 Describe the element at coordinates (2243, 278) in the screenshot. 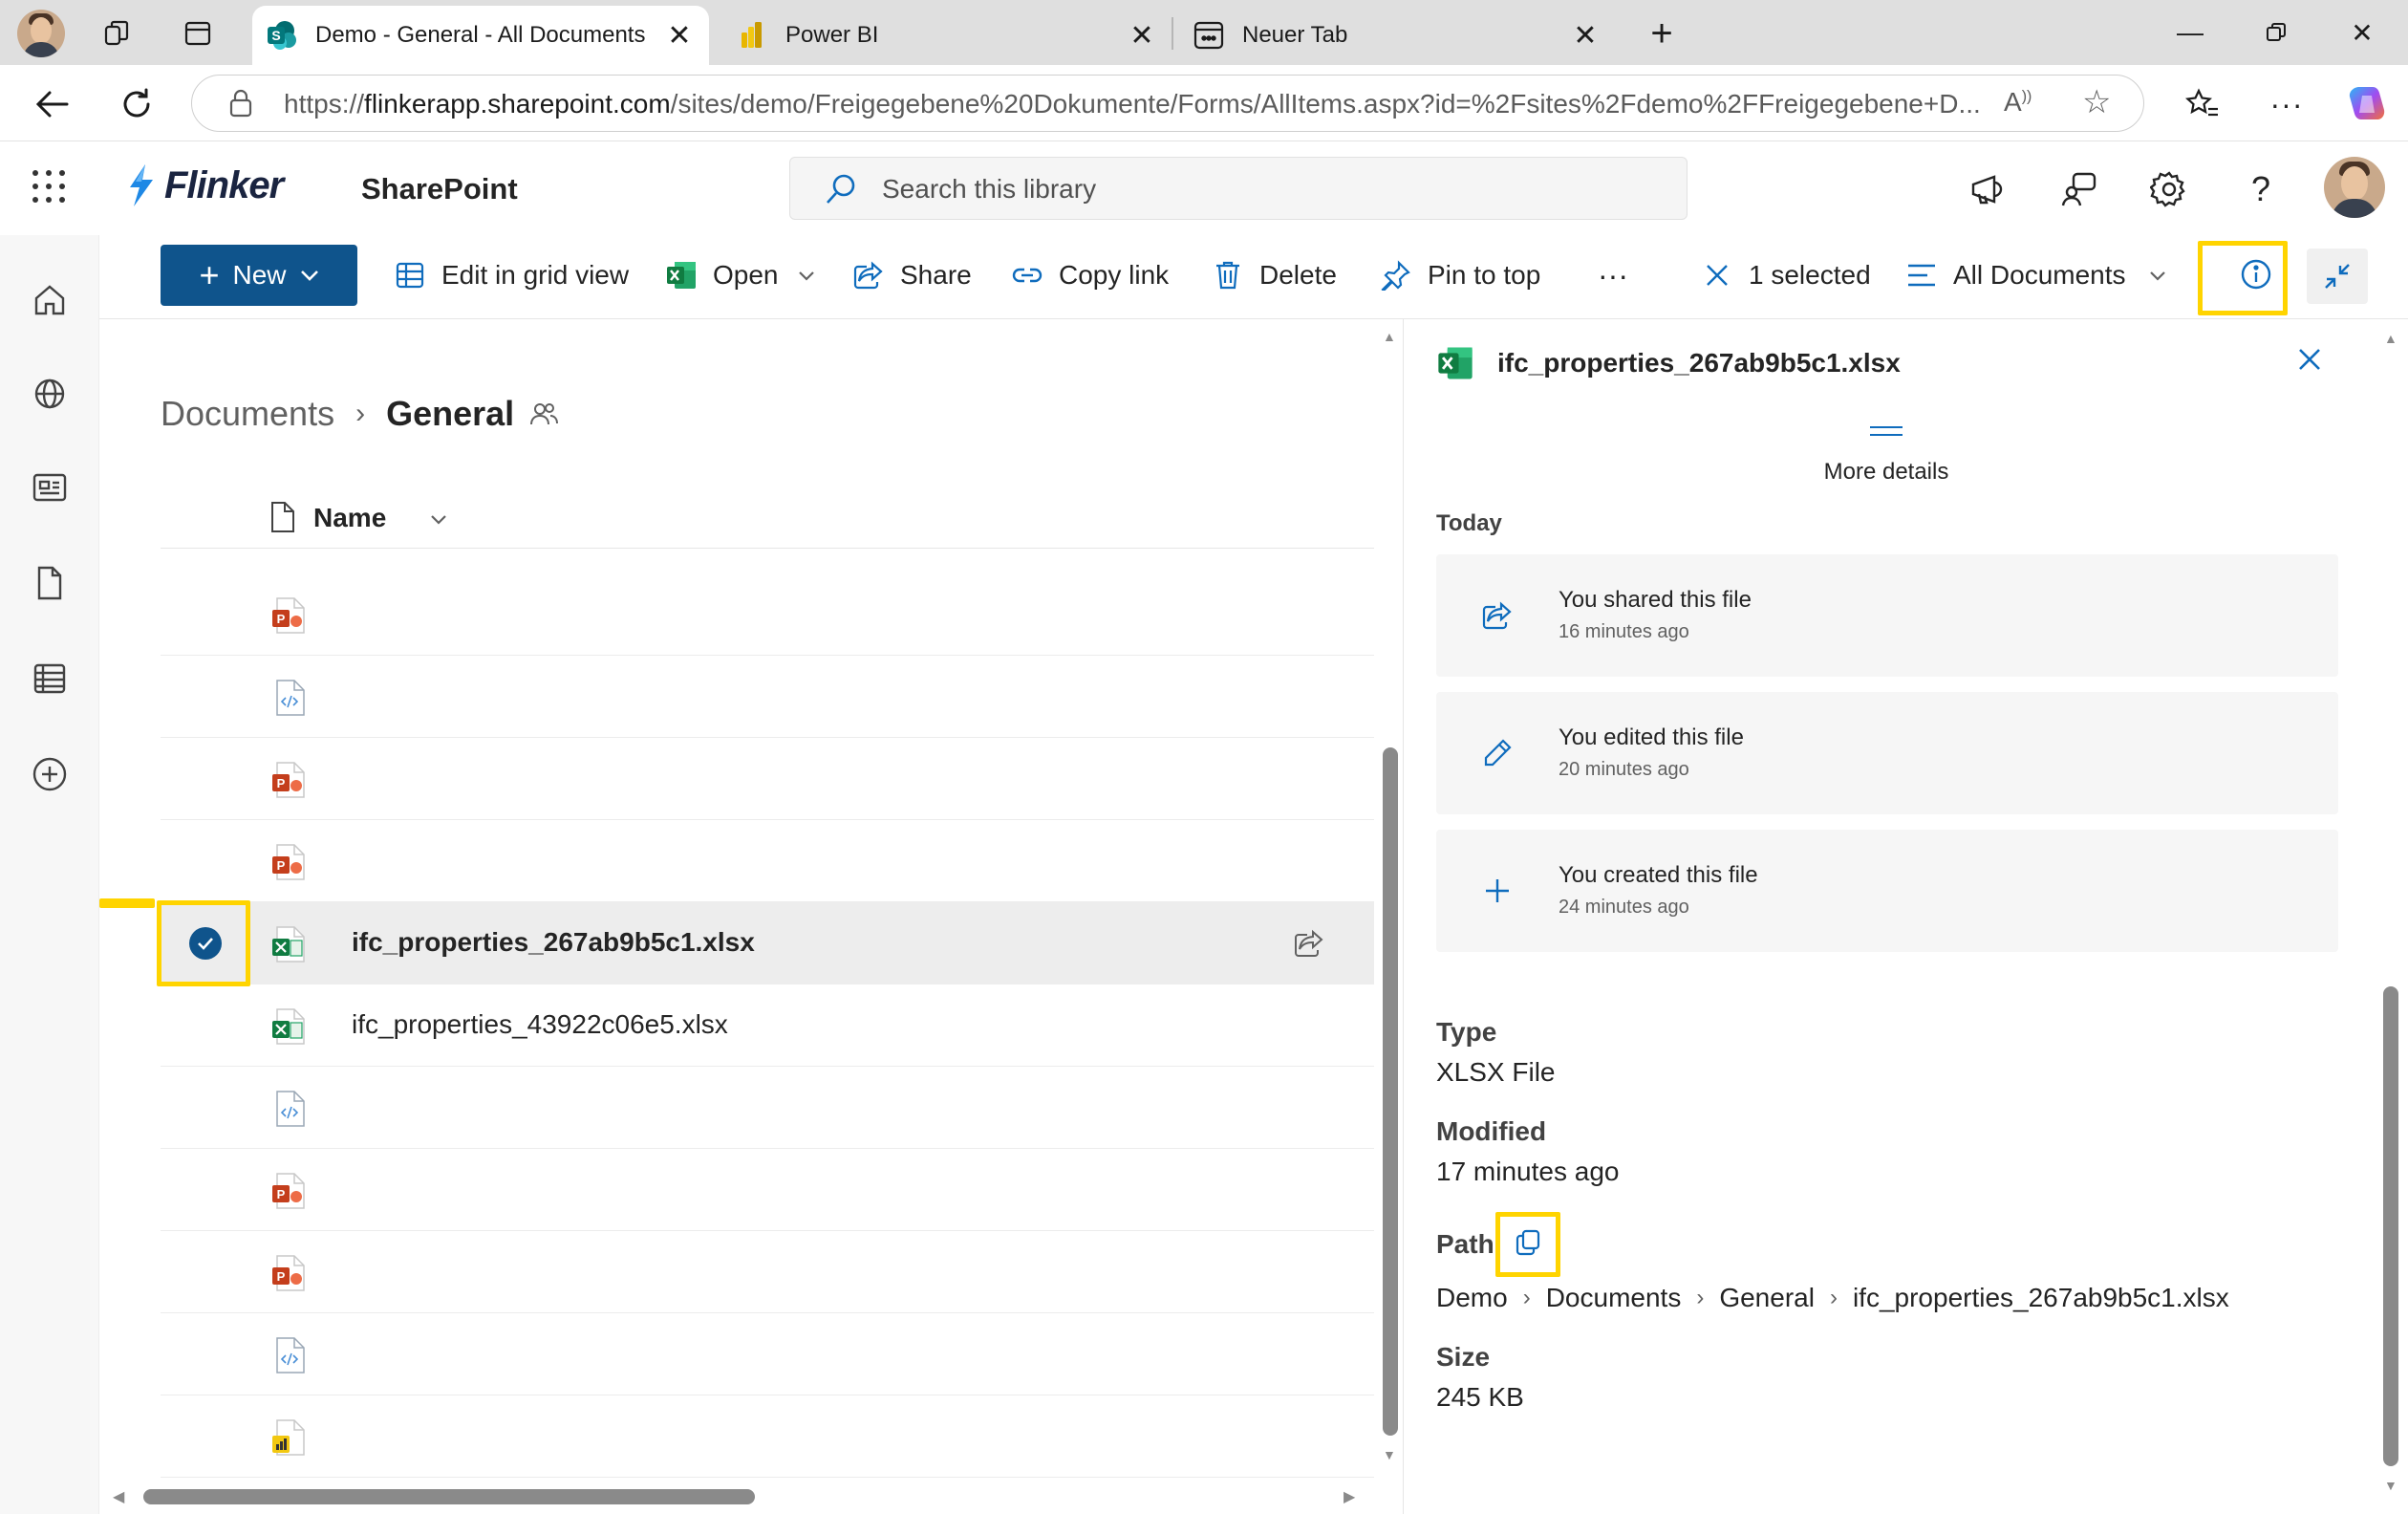

I see `highlight-box` at that location.